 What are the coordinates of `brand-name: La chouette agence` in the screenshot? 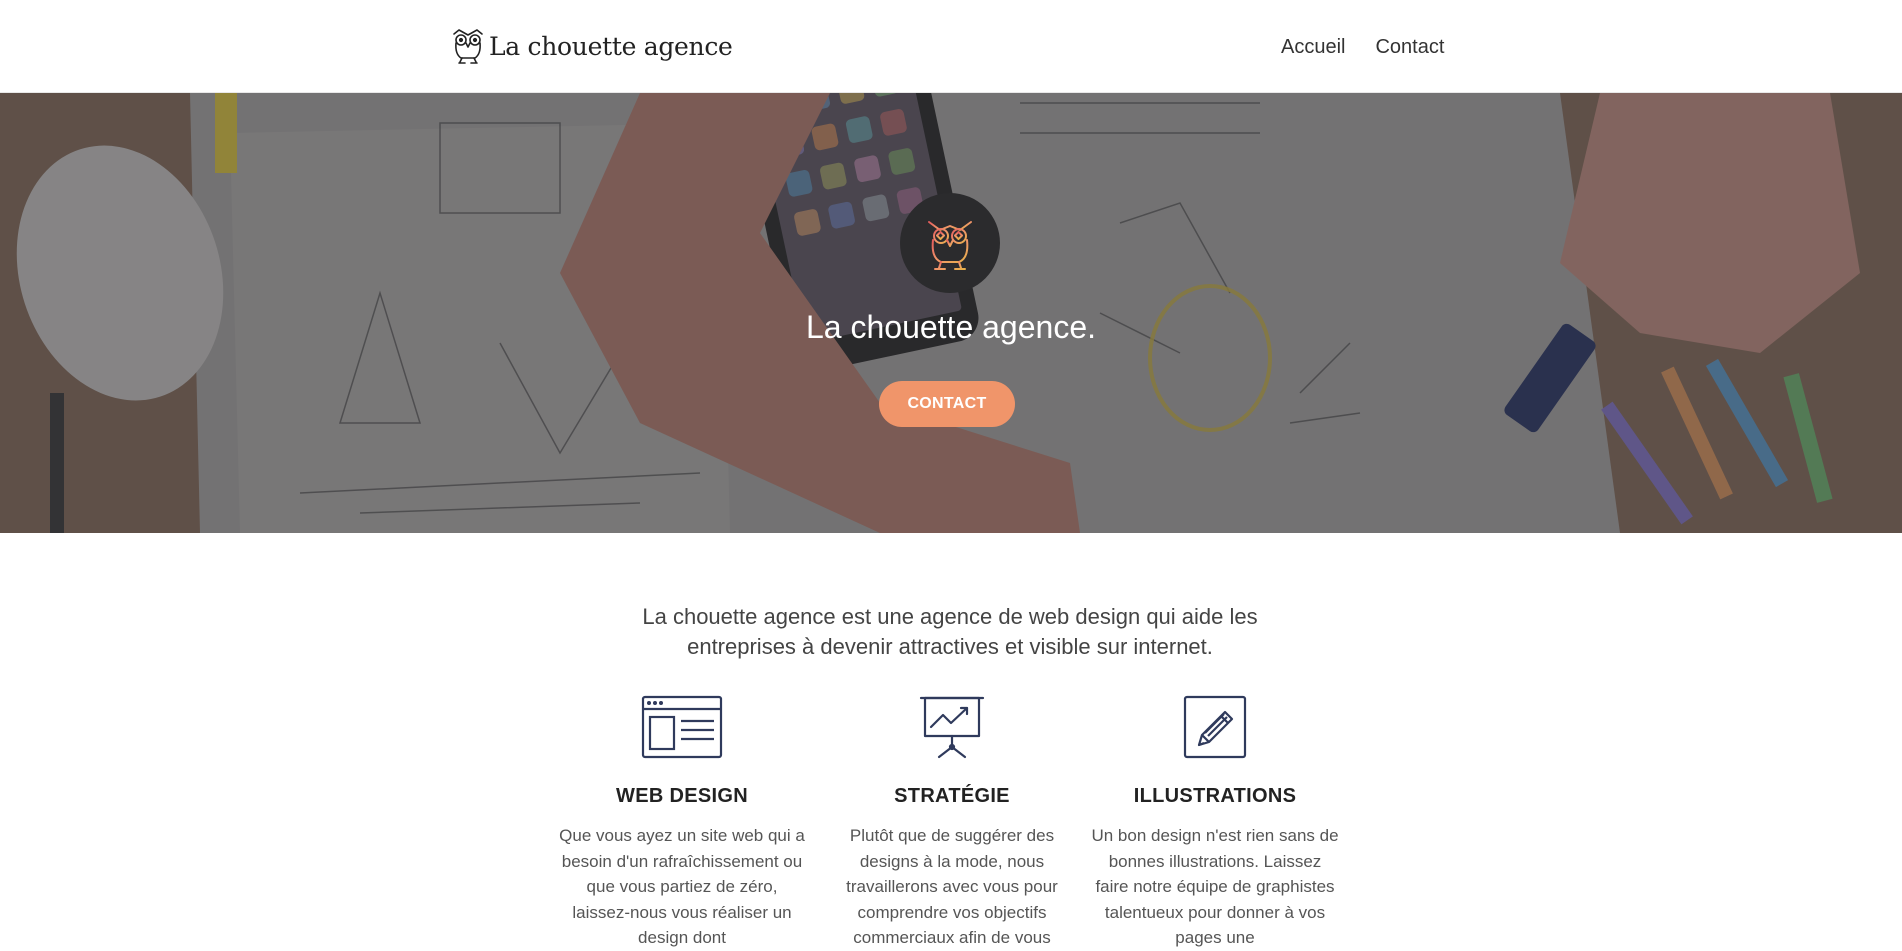 It's located at (611, 46).